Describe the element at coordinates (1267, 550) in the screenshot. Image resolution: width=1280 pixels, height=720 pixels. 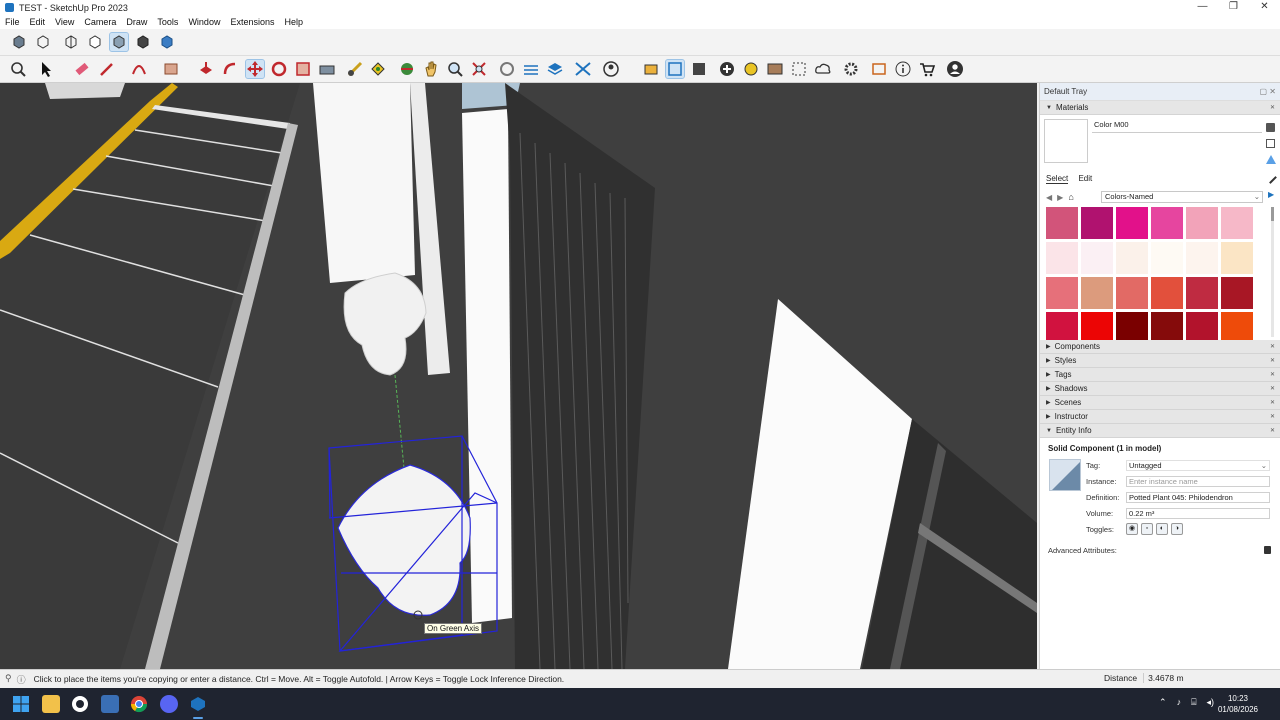
I see `lock-icon` at that location.